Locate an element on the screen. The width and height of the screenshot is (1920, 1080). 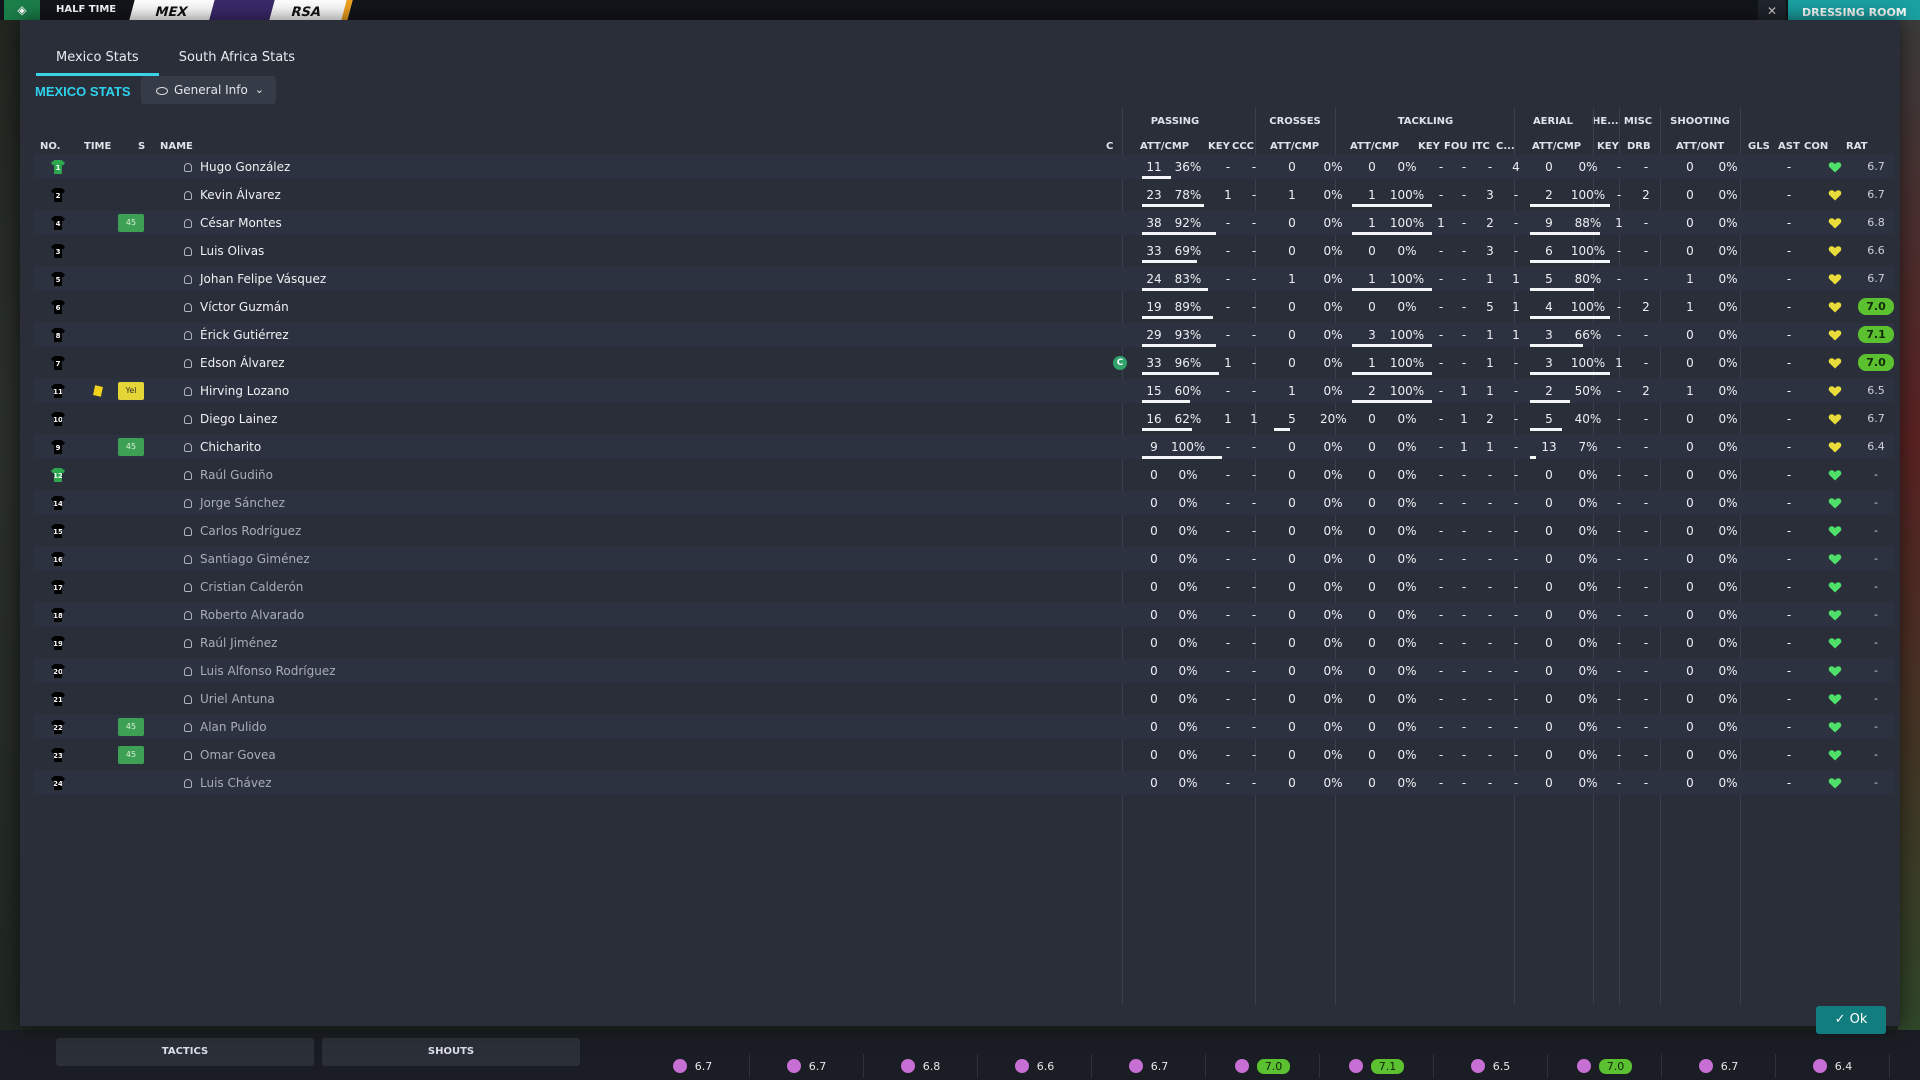
player-name: Diego Lainez is located at coordinates (238, 419).